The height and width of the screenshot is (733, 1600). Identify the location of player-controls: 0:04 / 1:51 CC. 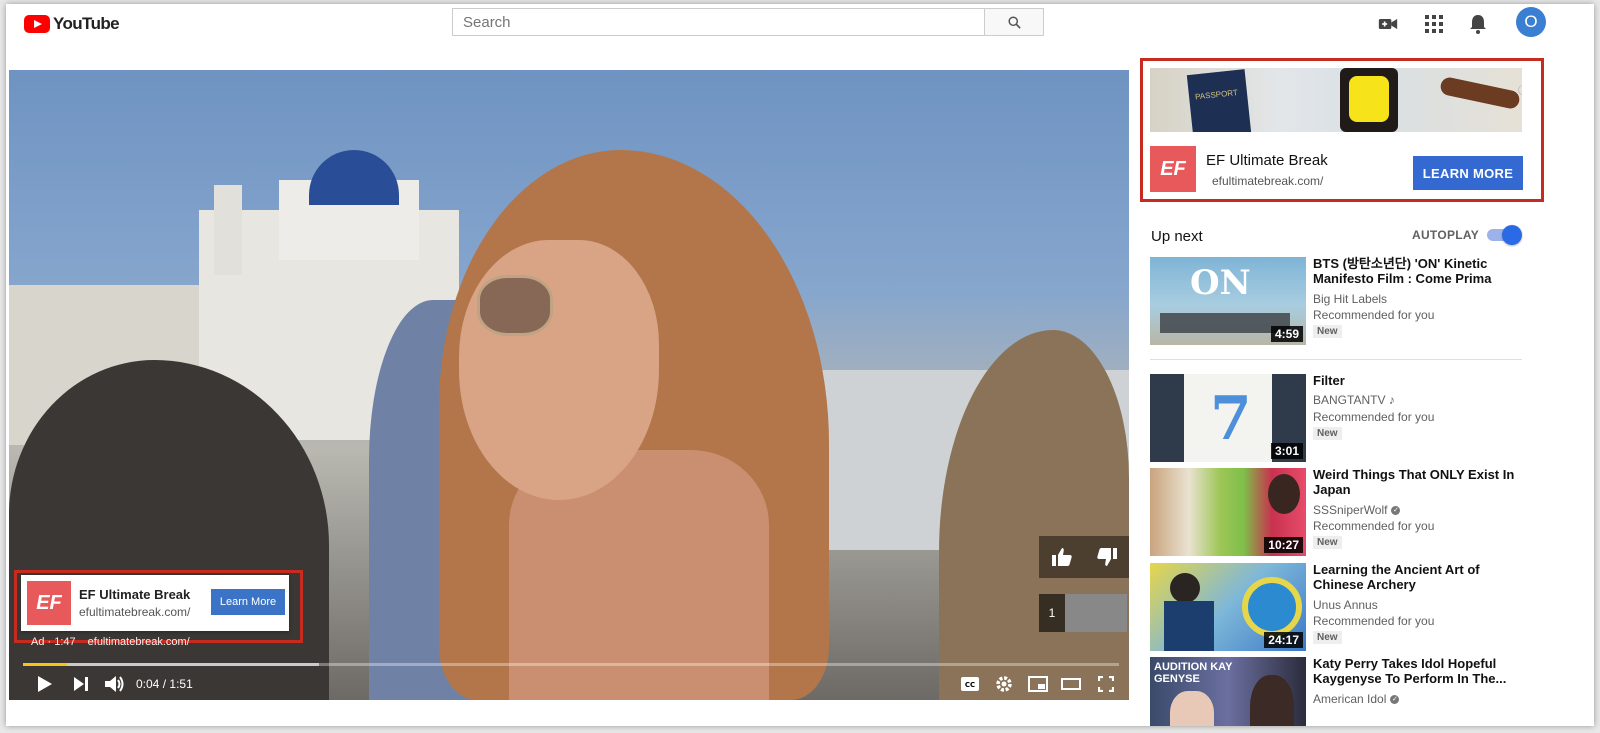
(569, 684).